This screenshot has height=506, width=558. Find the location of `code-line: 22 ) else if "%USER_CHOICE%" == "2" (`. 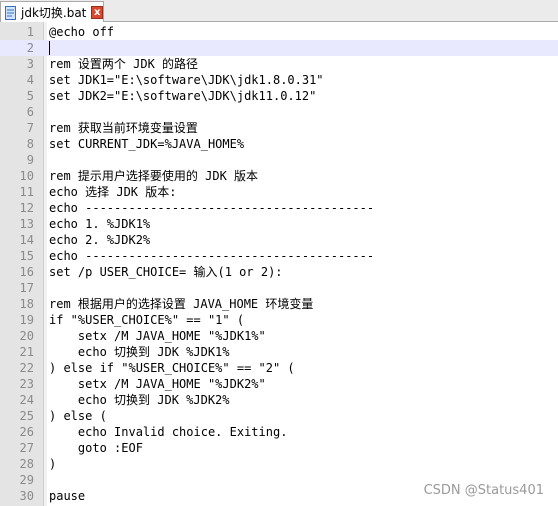

code-line: 22 ) else if "%USER_CHOICE%" == "2" ( is located at coordinates (279, 368).